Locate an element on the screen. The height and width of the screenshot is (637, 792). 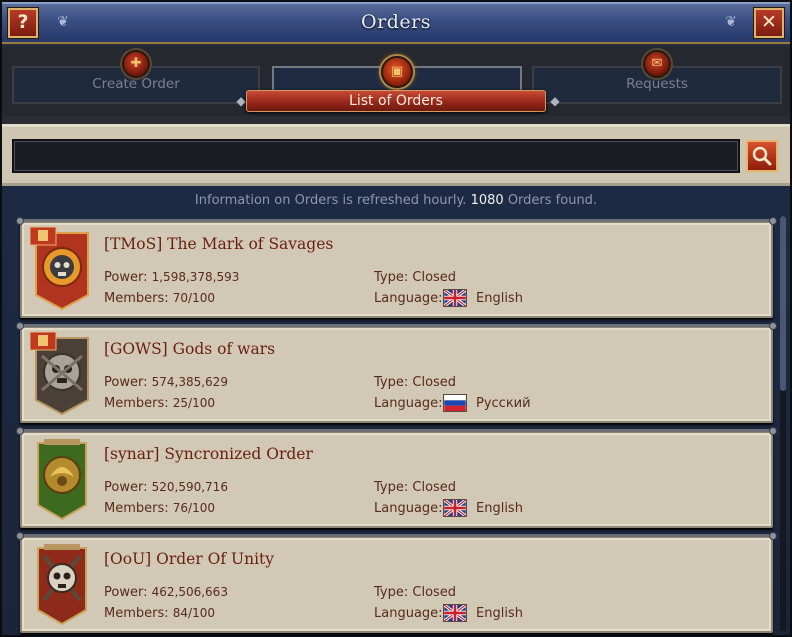
power-value: 574,385,629 is located at coordinates (189, 382).